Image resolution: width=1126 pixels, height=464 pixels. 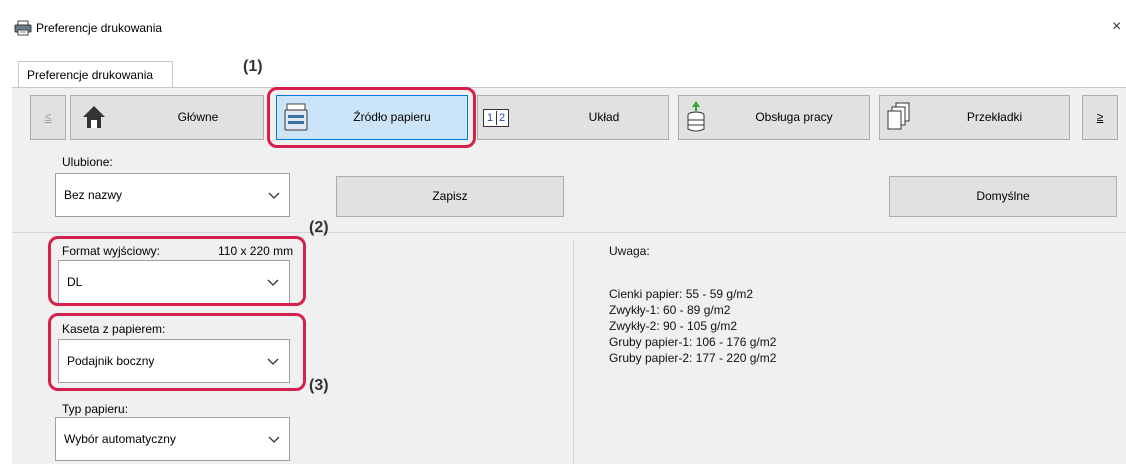 I want to click on tab-label: Preferencje drukowania, so click(x=90, y=75).